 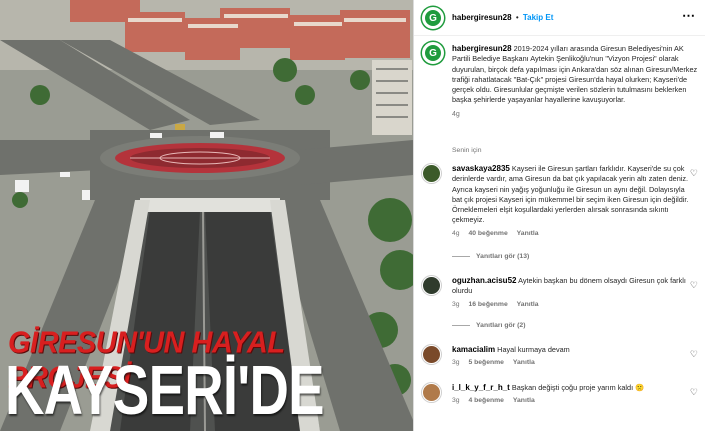 What do you see at coordinates (484, 280) in the screenshot?
I see `commenter-username: oguzhan.acisu52` at bounding box center [484, 280].